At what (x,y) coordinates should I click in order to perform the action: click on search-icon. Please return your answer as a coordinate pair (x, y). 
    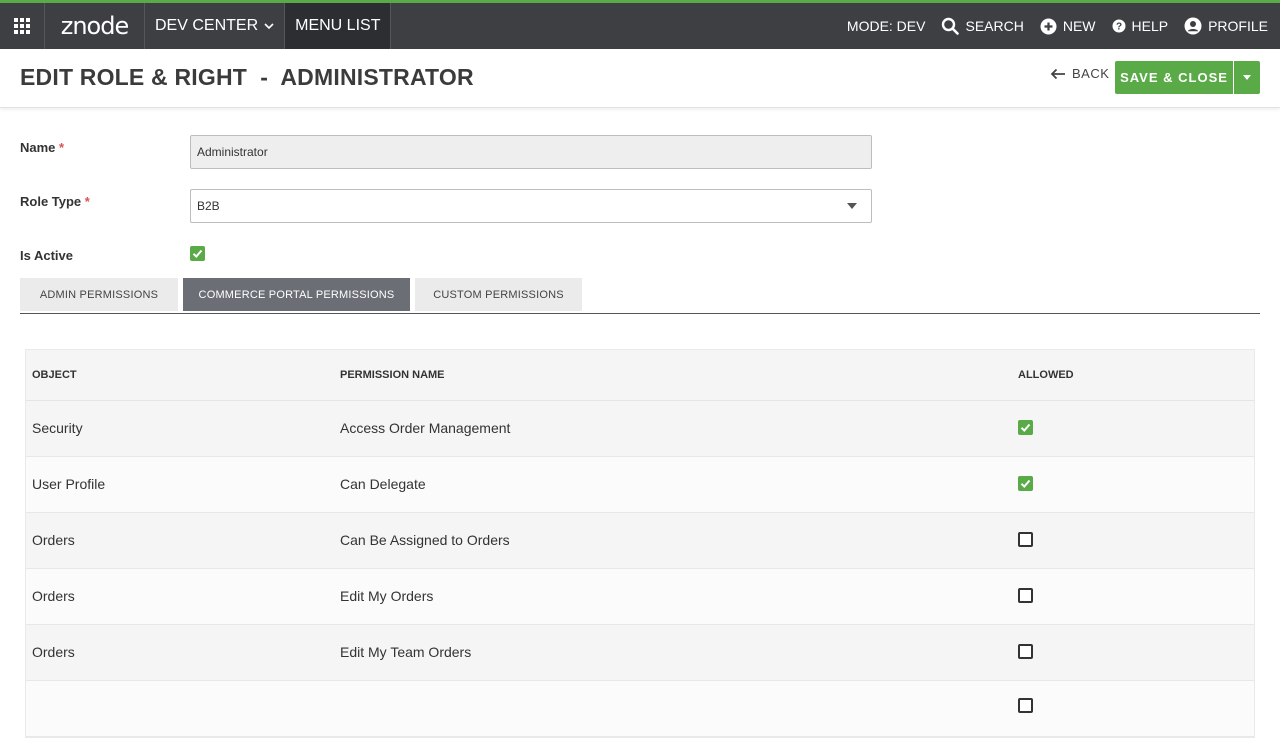
    Looking at the image, I should click on (951, 26).